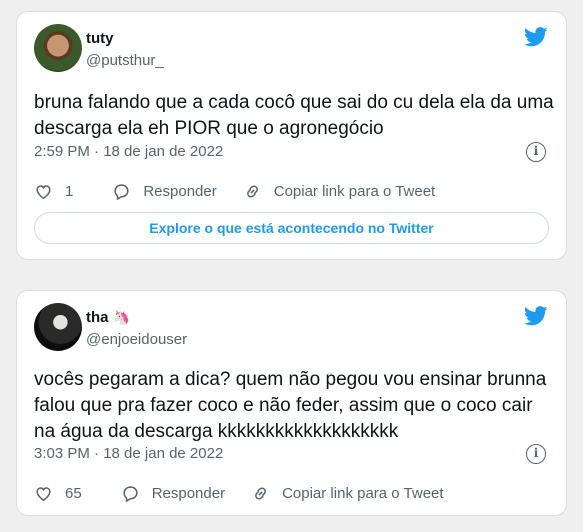 The image size is (583, 532). What do you see at coordinates (128, 453) in the screenshot?
I see `tweet-timestamp: 3:03 PM · 18 de jan de 2022` at bounding box center [128, 453].